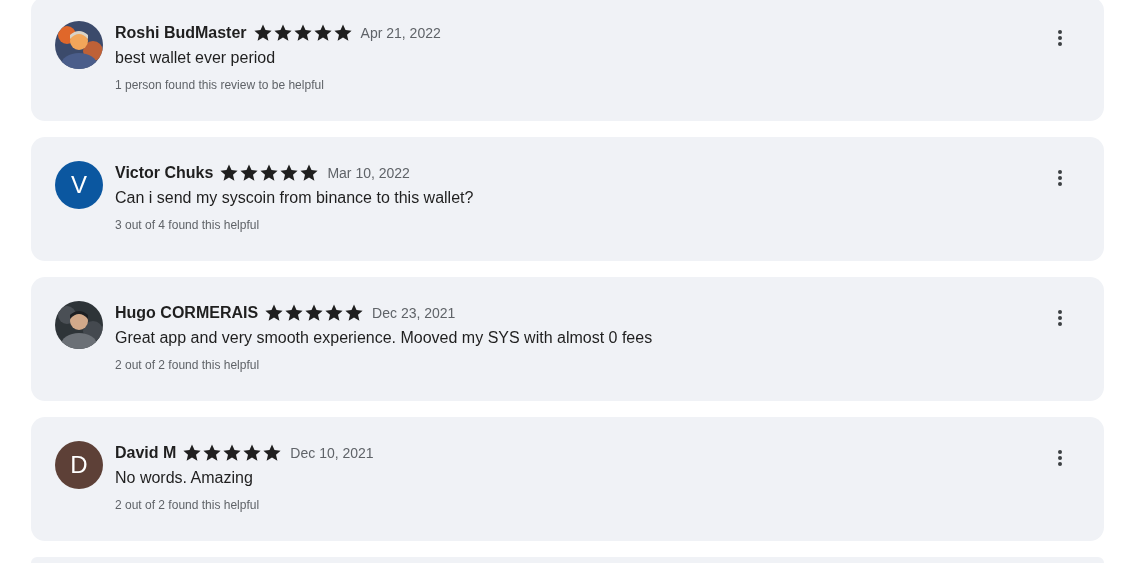 This screenshot has height=563, width=1137. I want to click on review-text: No words. Amazing, so click(184, 478).